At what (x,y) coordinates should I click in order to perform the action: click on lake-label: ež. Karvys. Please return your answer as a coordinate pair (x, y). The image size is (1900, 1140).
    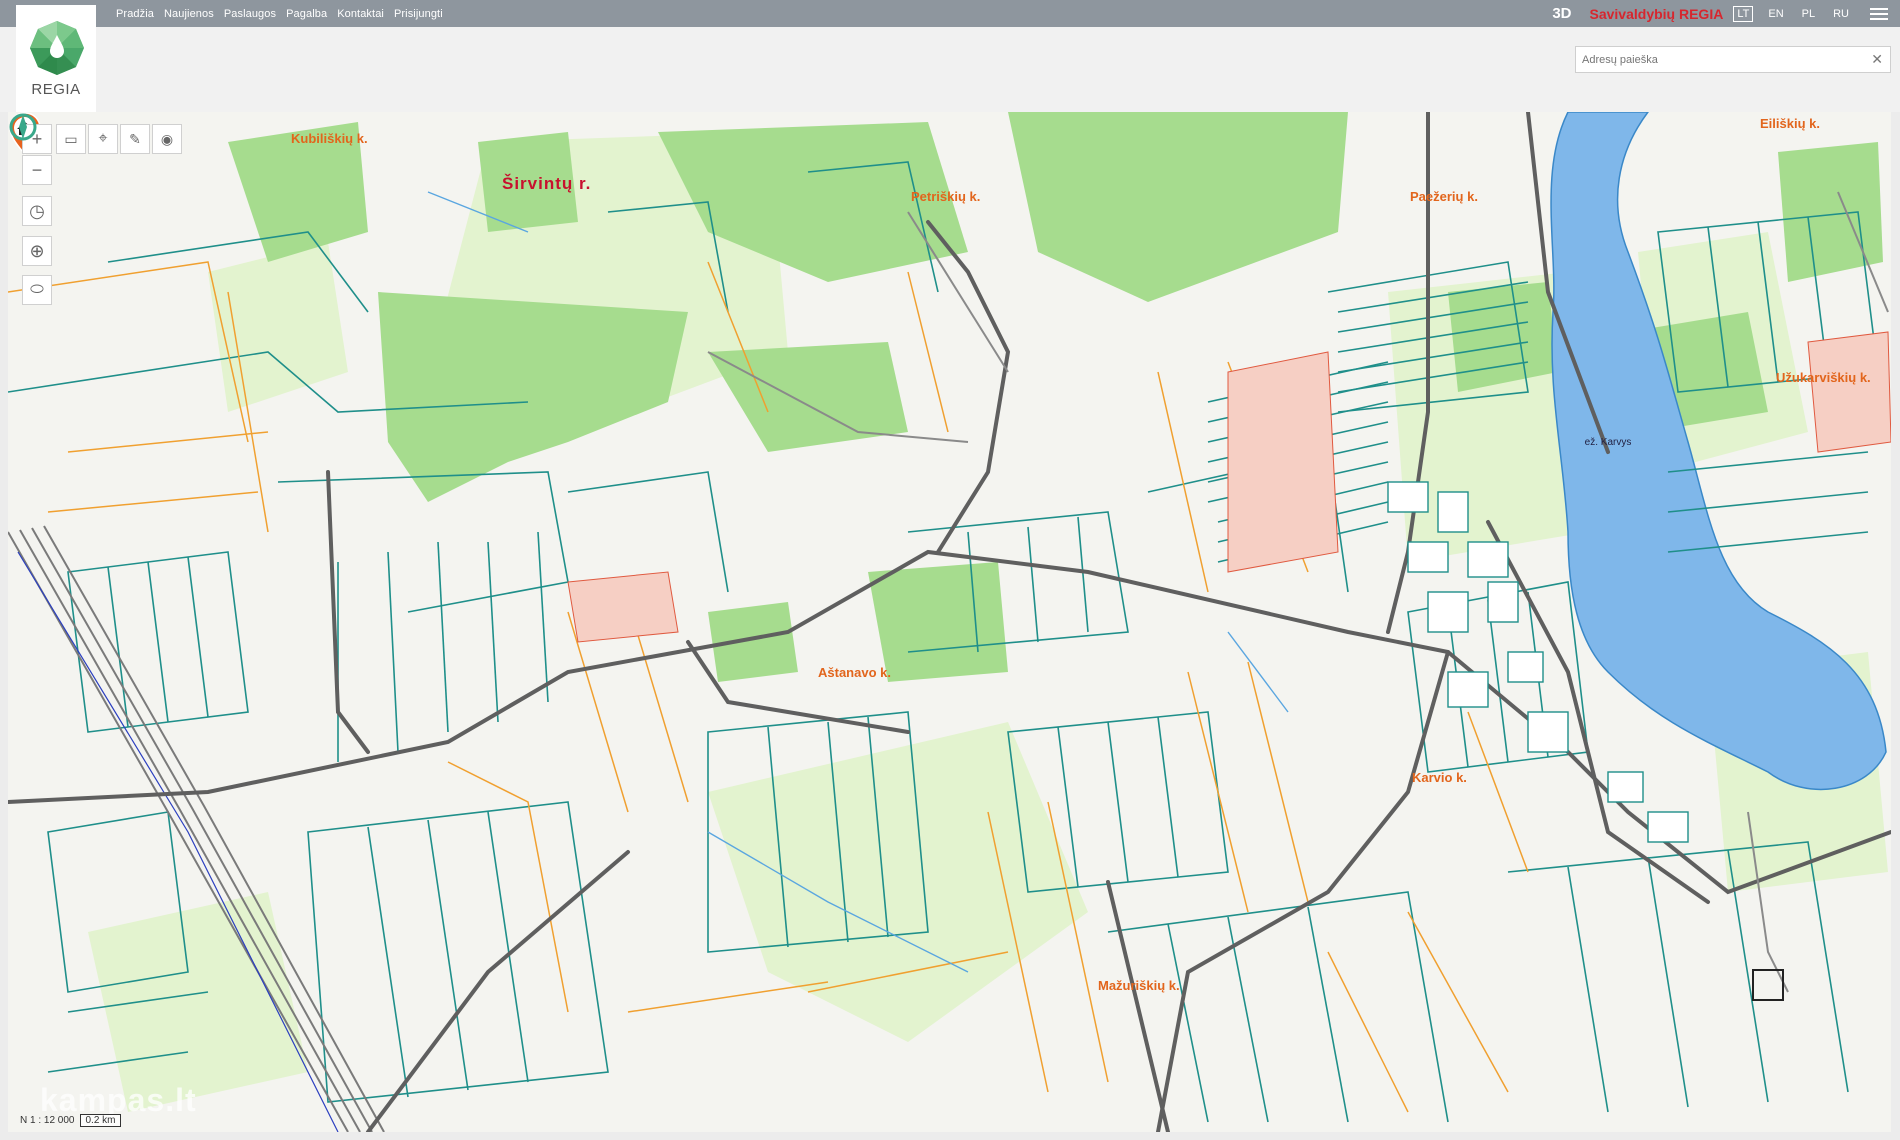
    Looking at the image, I should click on (1608, 442).